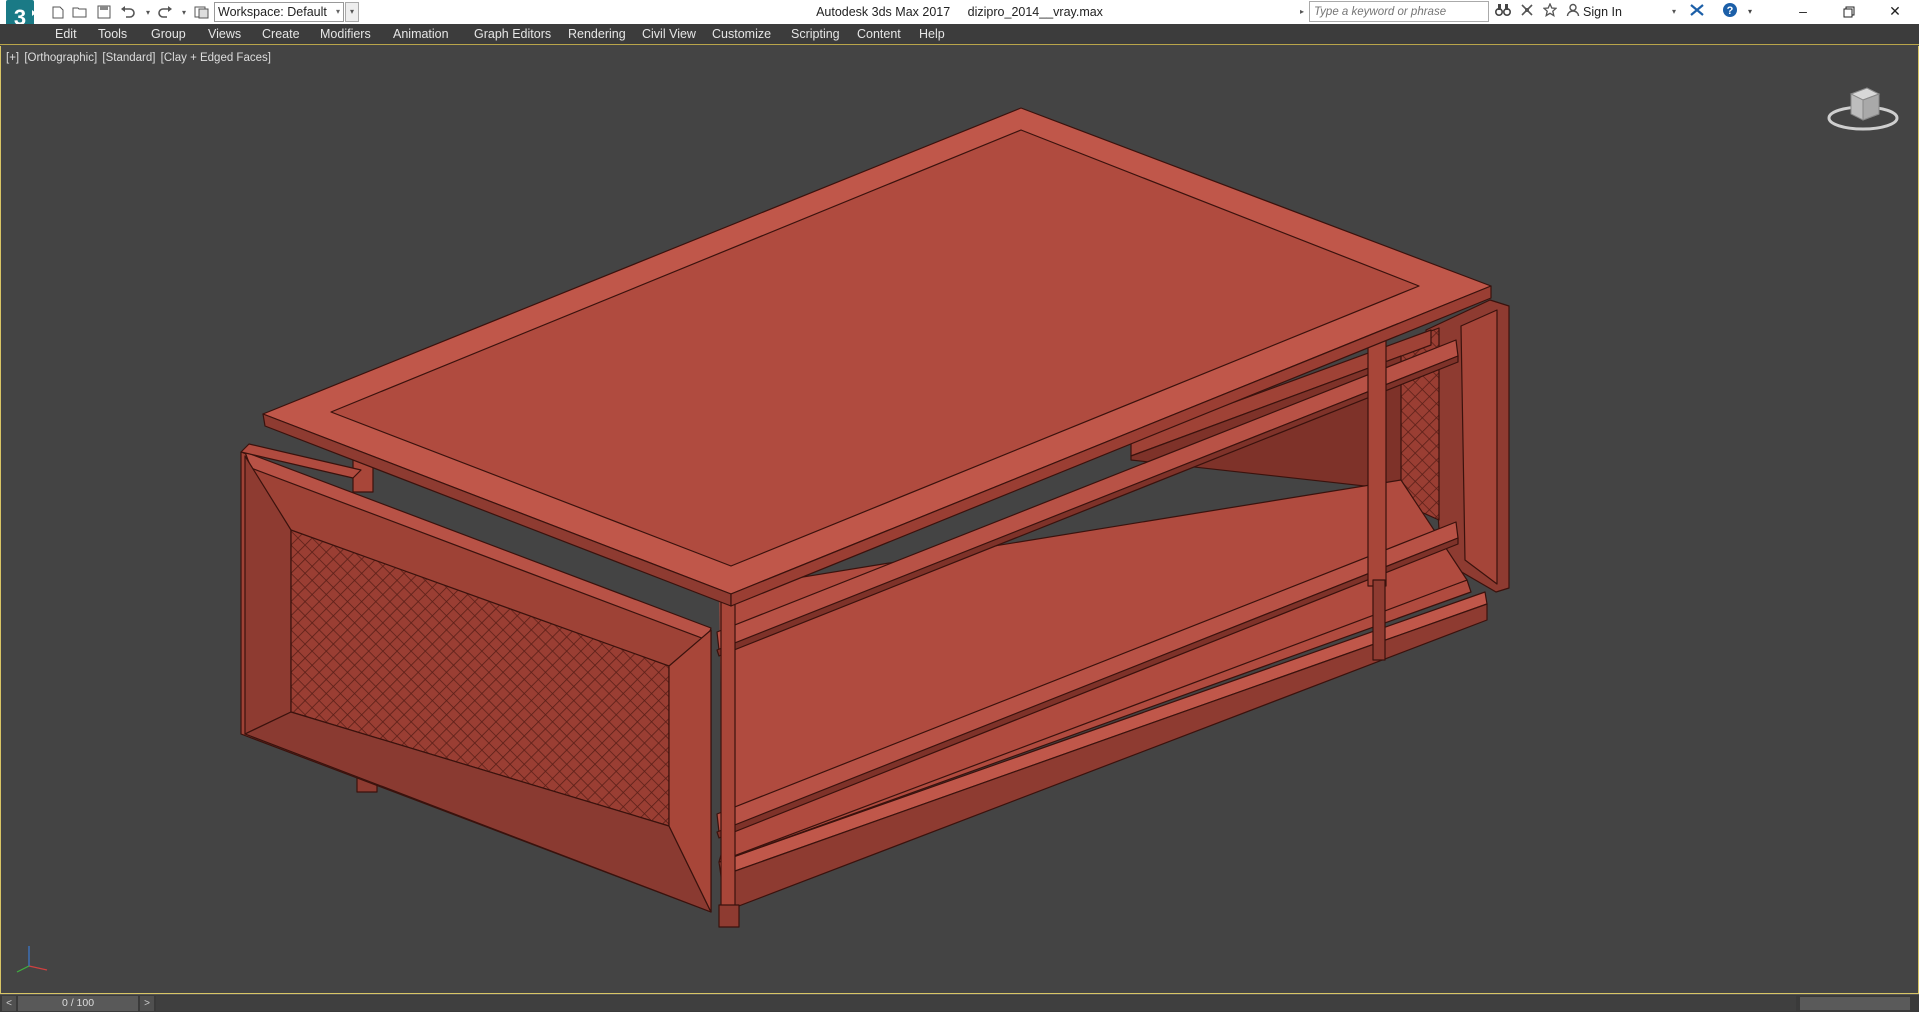  What do you see at coordinates (66, 34) in the screenshot?
I see `menu-edit: Edit` at bounding box center [66, 34].